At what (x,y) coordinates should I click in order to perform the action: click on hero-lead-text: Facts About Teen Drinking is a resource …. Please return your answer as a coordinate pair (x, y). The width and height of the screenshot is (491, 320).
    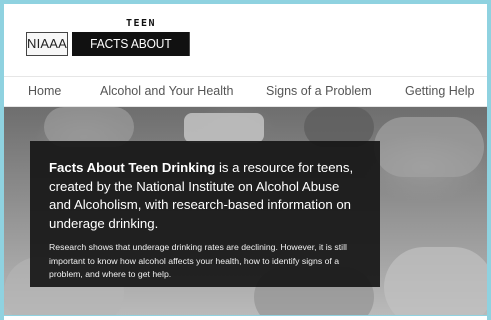
    Looking at the image, I should click on (205, 196).